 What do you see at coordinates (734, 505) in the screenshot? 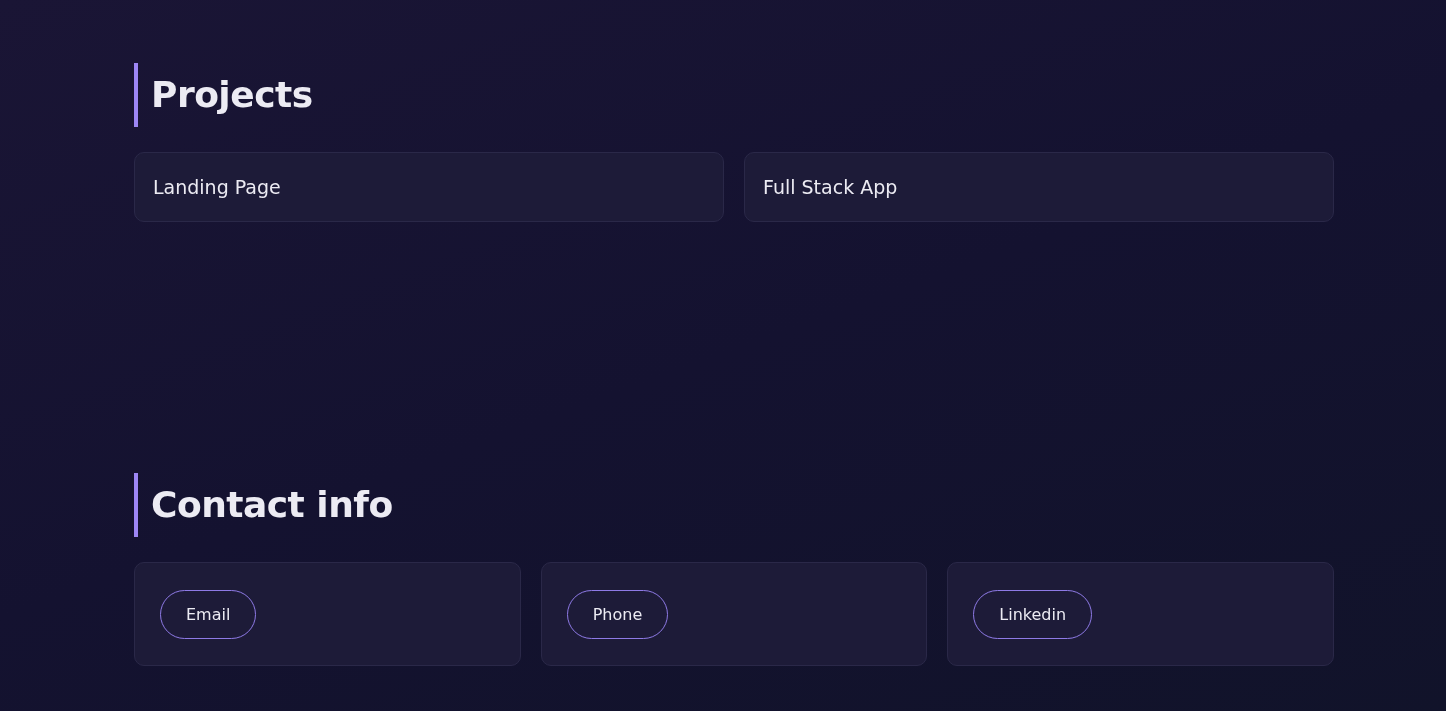
I see `section-heading: Contact info` at bounding box center [734, 505].